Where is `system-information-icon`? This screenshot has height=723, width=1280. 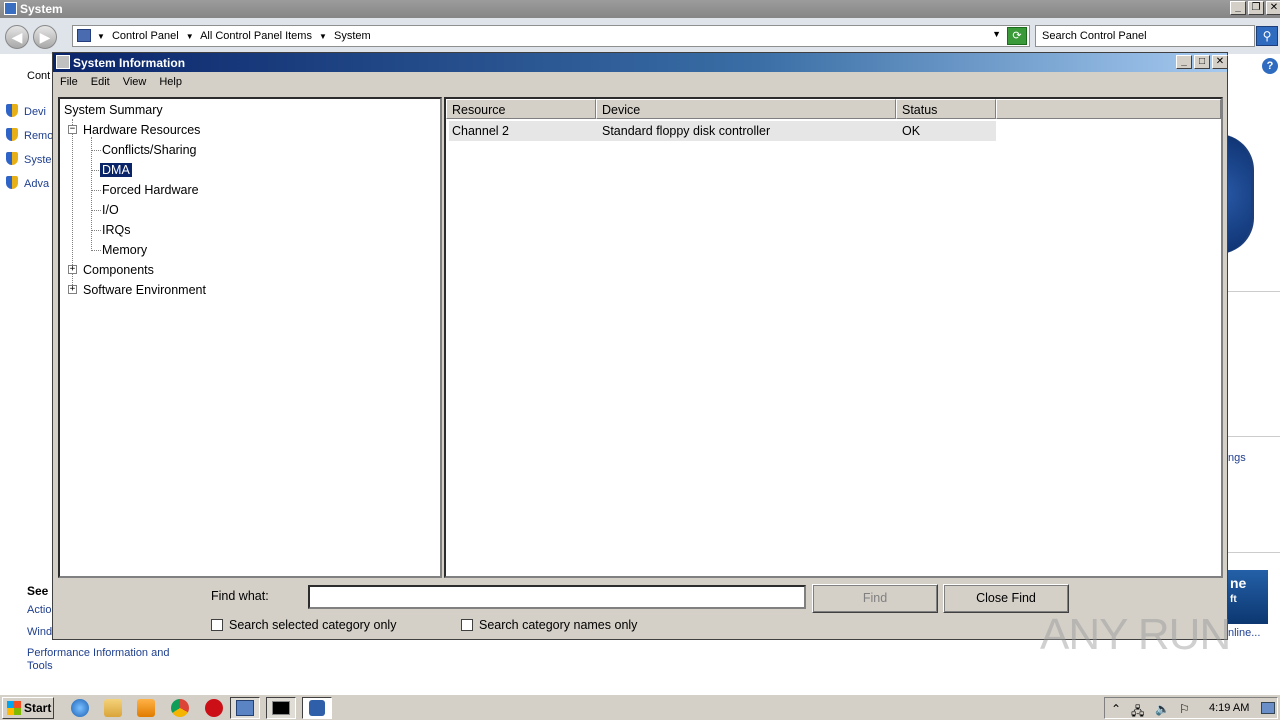
system-information-icon is located at coordinates (317, 708).